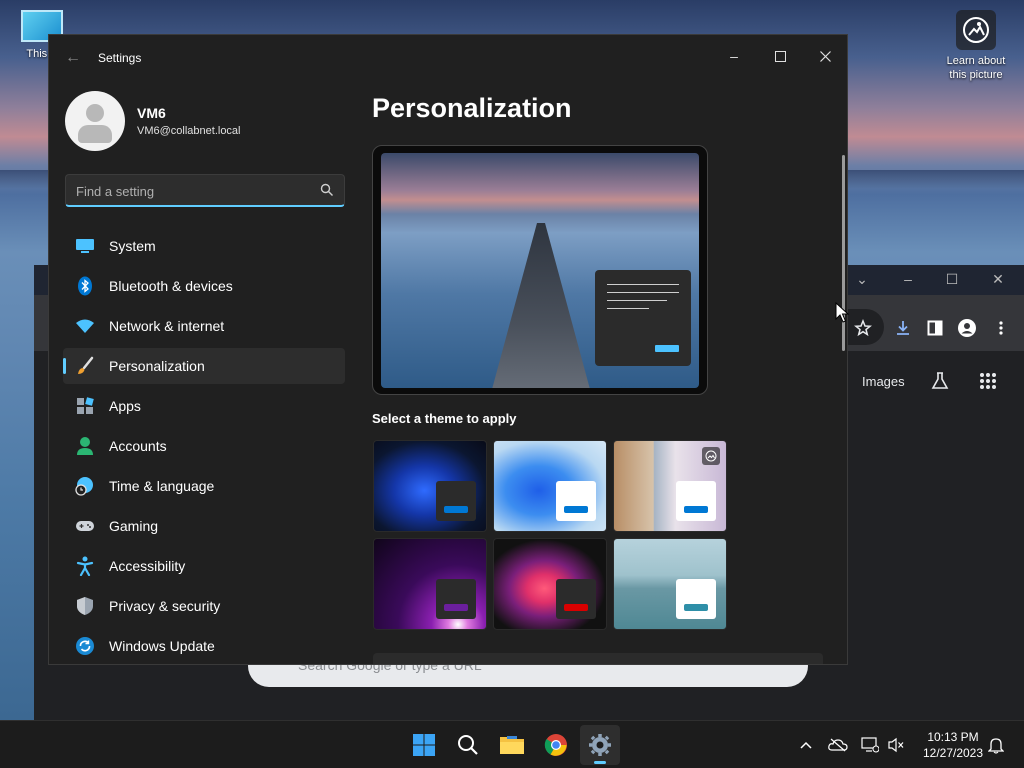 The width and height of the screenshot is (1024, 768). Describe the element at coordinates (132, 246) in the screenshot. I see `nav-label: System` at that location.